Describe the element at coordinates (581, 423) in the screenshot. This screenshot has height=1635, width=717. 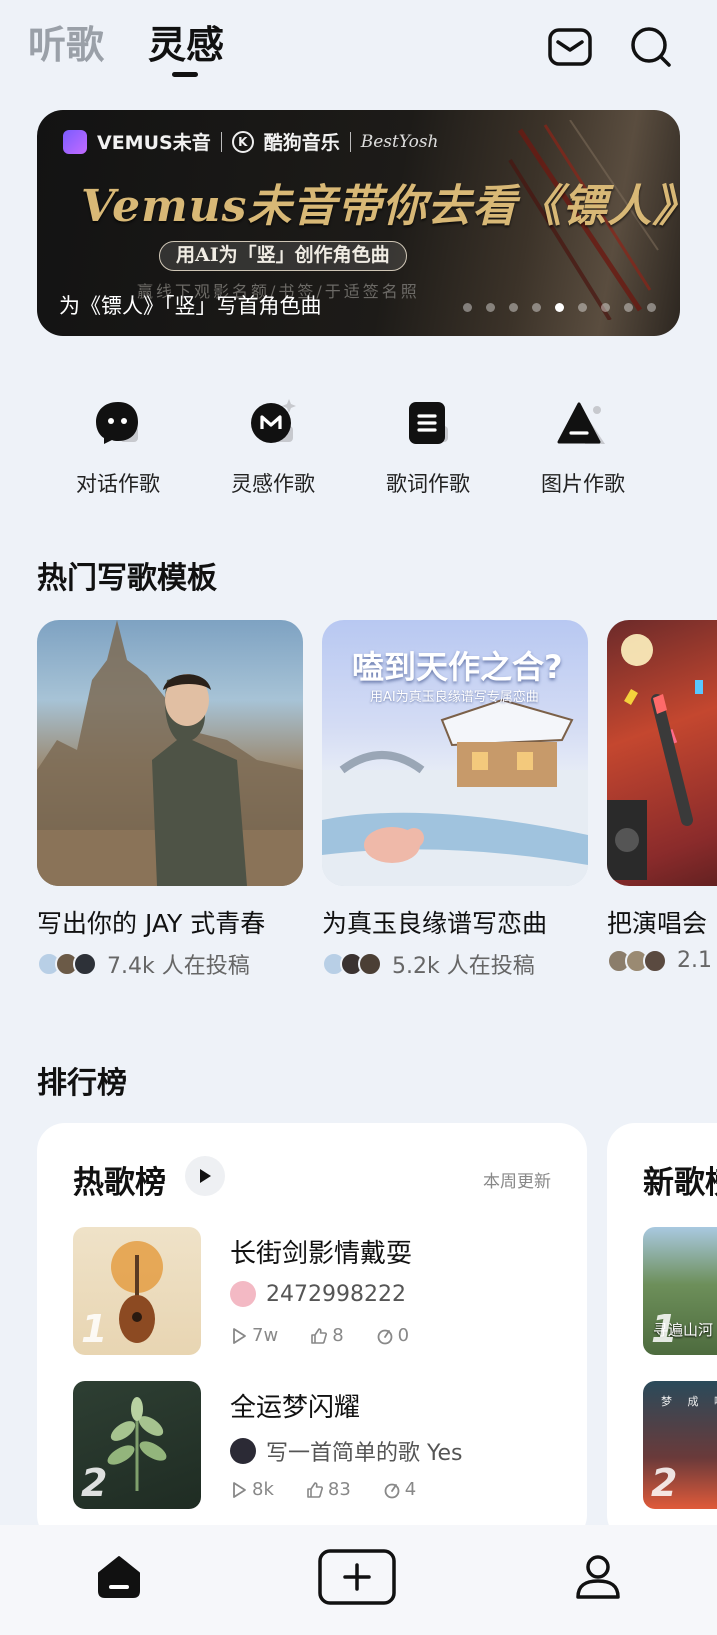
I see `image-icon` at that location.